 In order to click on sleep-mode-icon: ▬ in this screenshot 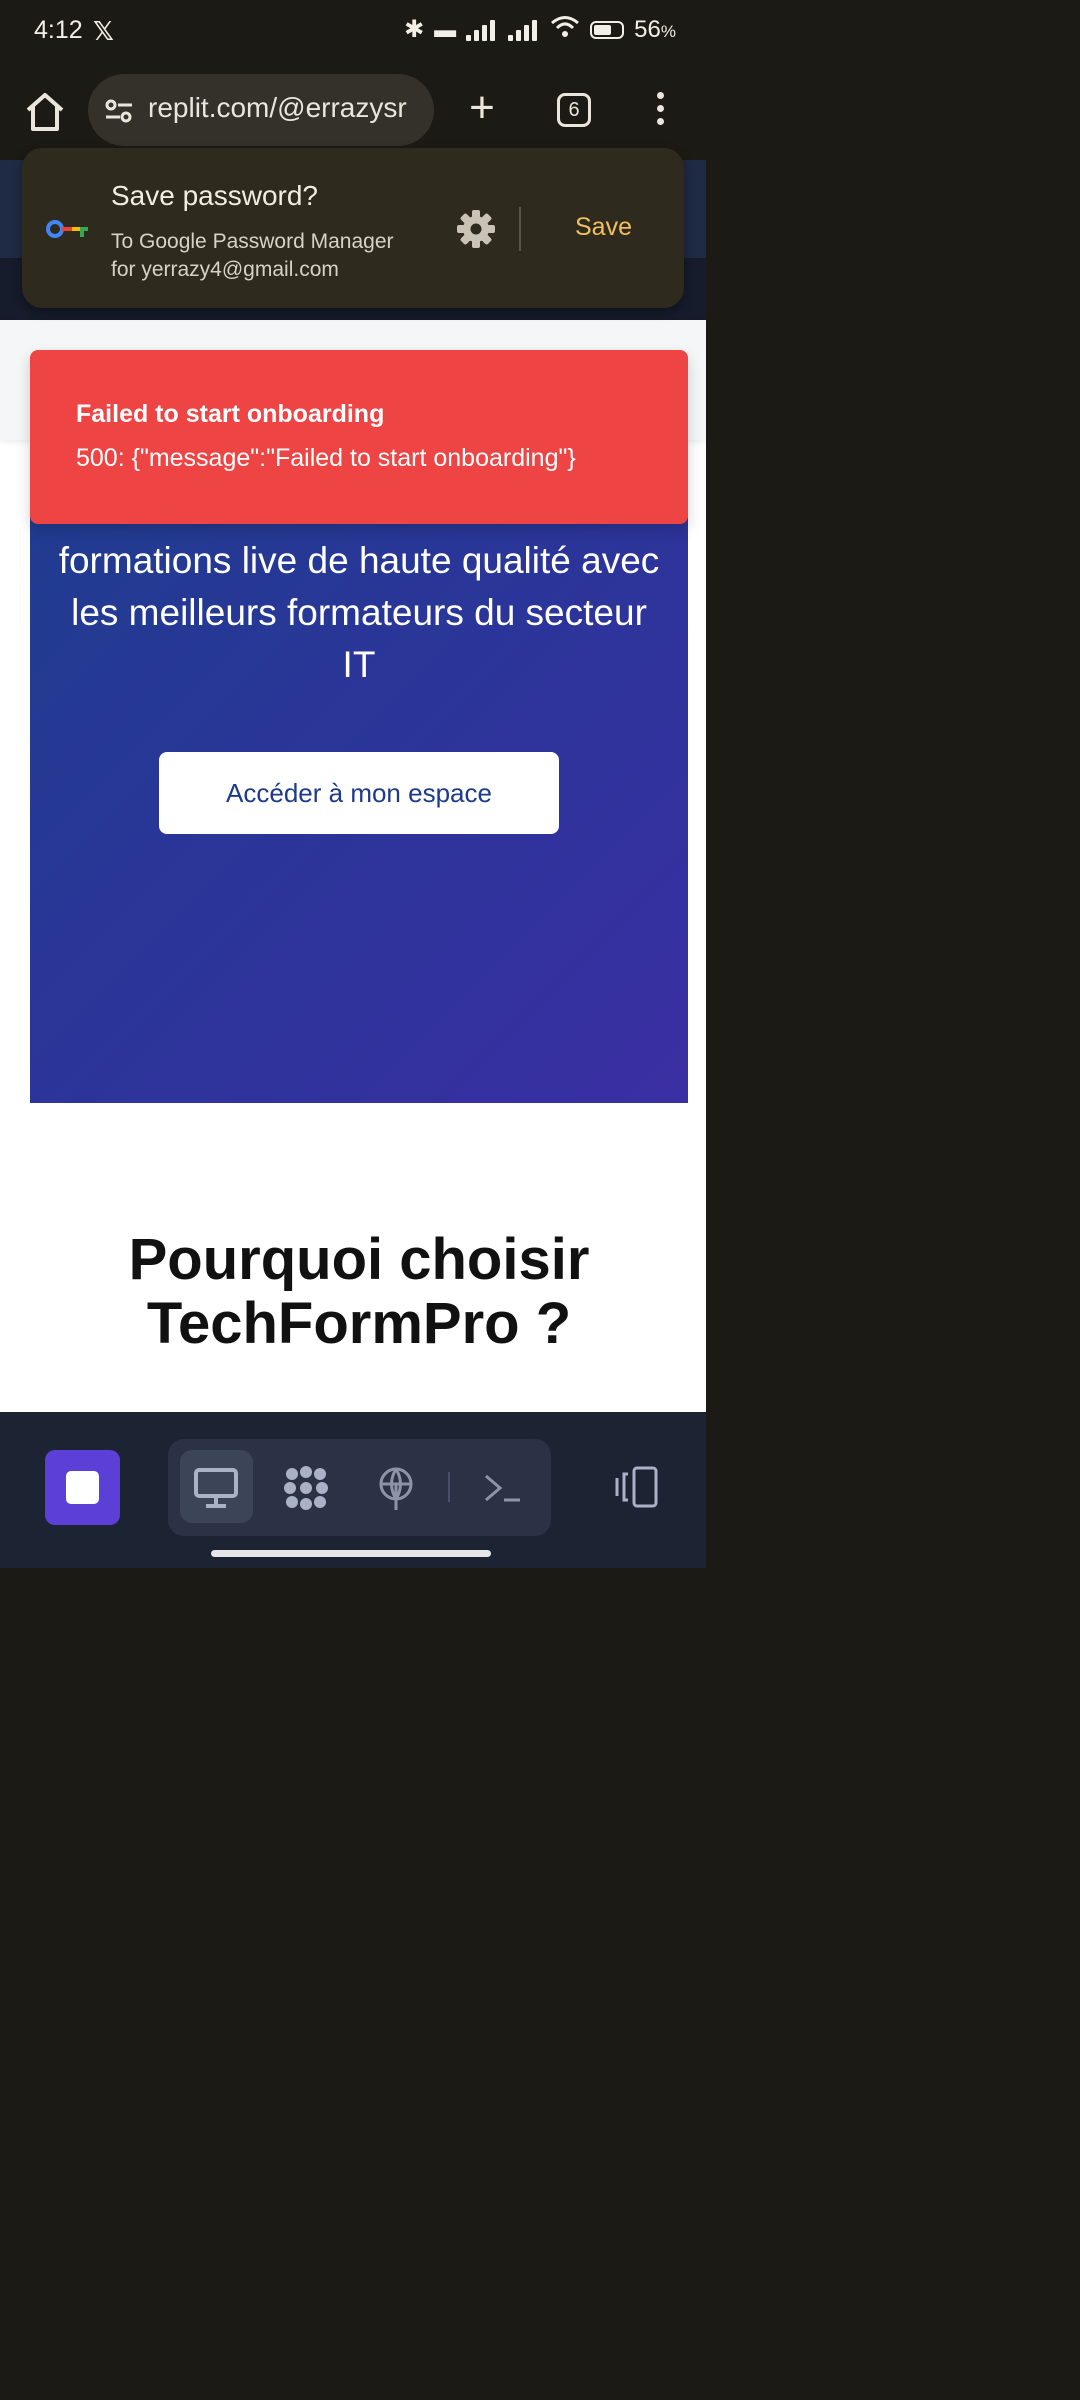, I will do `click(445, 29)`.